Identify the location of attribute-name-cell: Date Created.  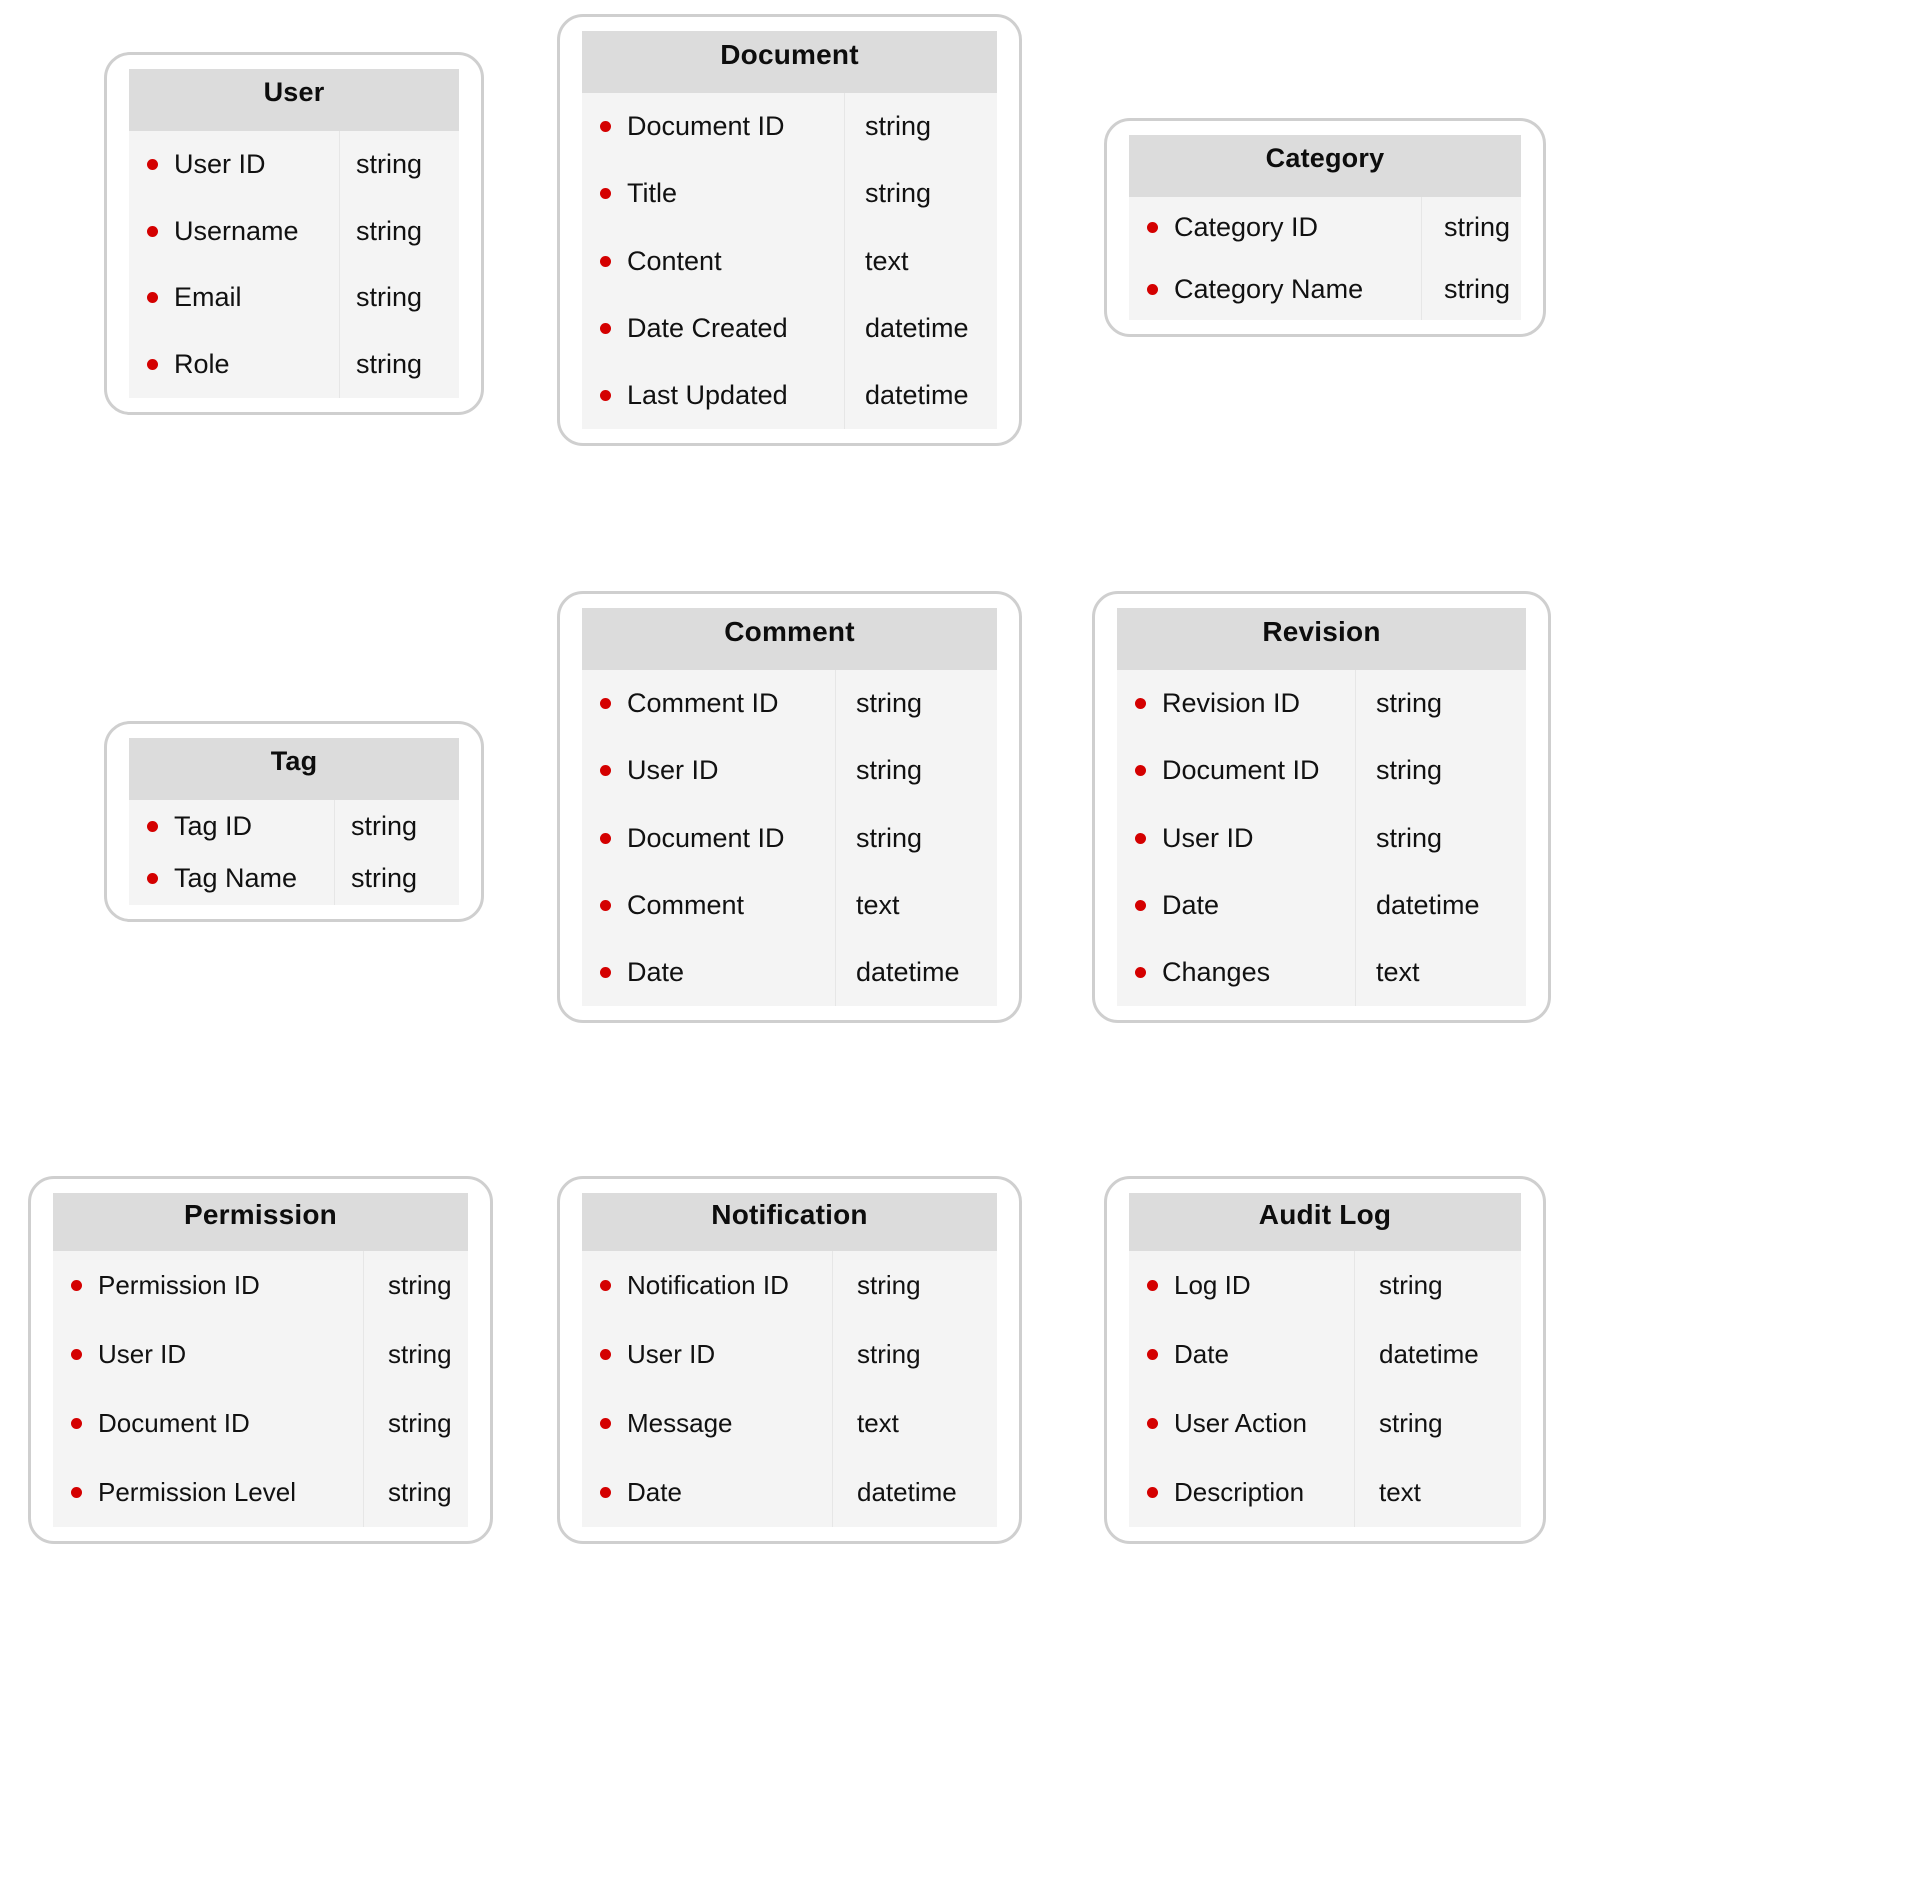
(713, 328).